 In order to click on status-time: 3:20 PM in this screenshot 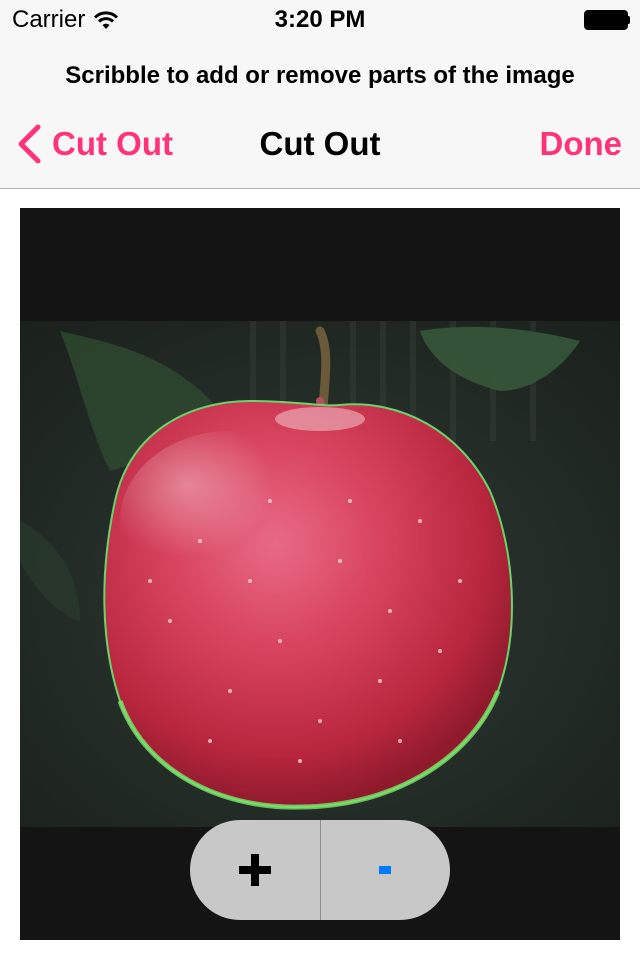, I will do `click(320, 19)`.